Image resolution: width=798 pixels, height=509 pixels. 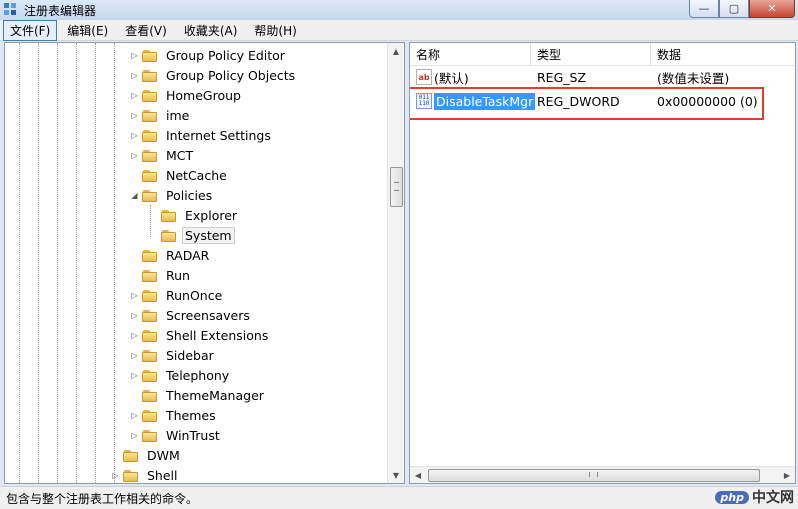 I want to click on tree-node: ▷ Sidebar, so click(x=173, y=355).